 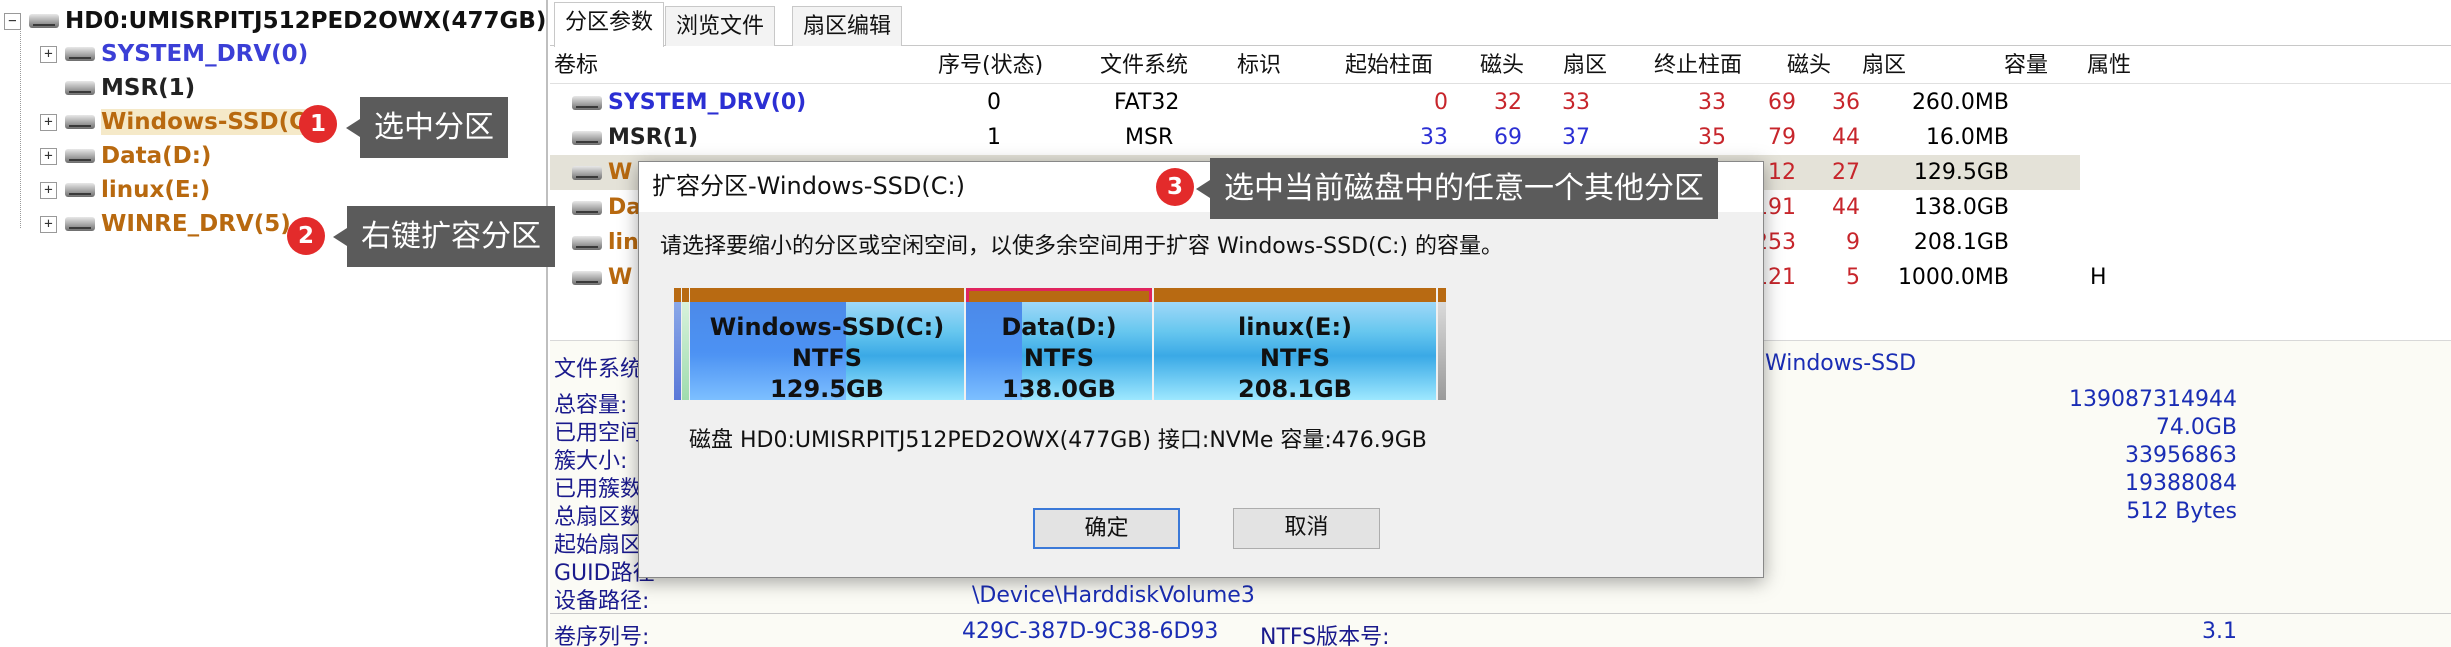 I want to click on tree-item-data: + Data(D:), so click(x=125, y=156).